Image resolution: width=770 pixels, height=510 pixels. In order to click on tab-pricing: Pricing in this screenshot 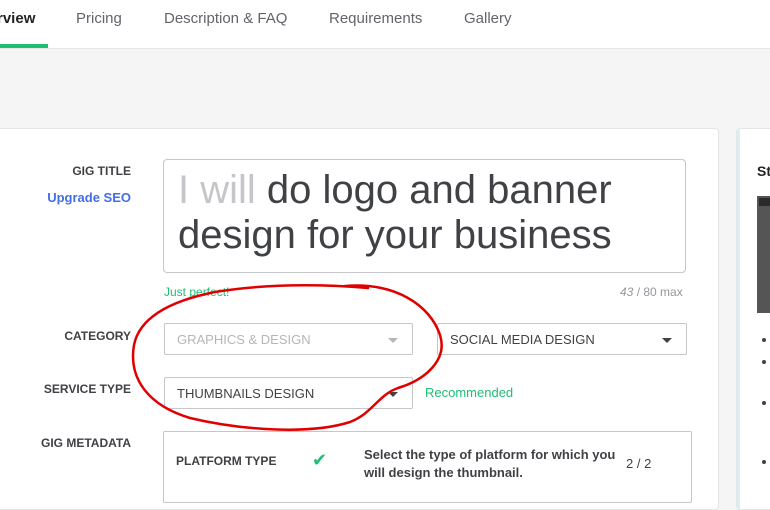, I will do `click(99, 18)`.